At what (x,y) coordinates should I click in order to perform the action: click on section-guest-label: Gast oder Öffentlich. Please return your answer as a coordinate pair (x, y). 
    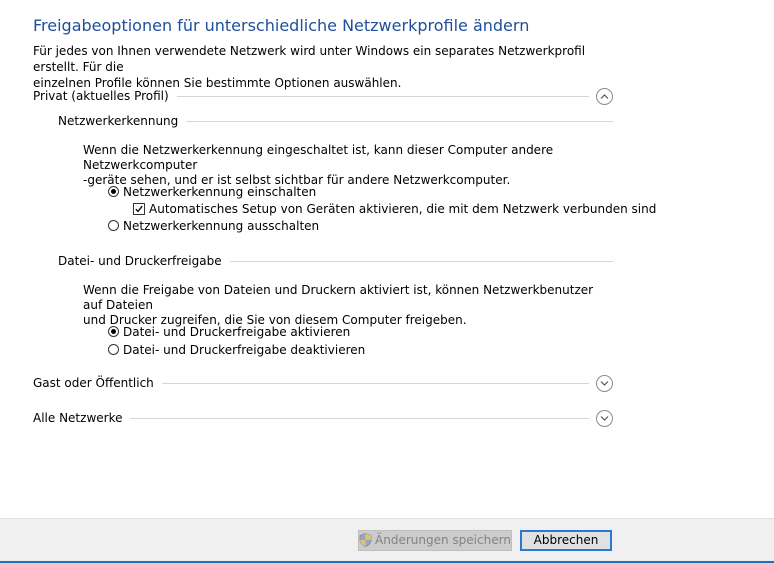
    Looking at the image, I should click on (97, 383).